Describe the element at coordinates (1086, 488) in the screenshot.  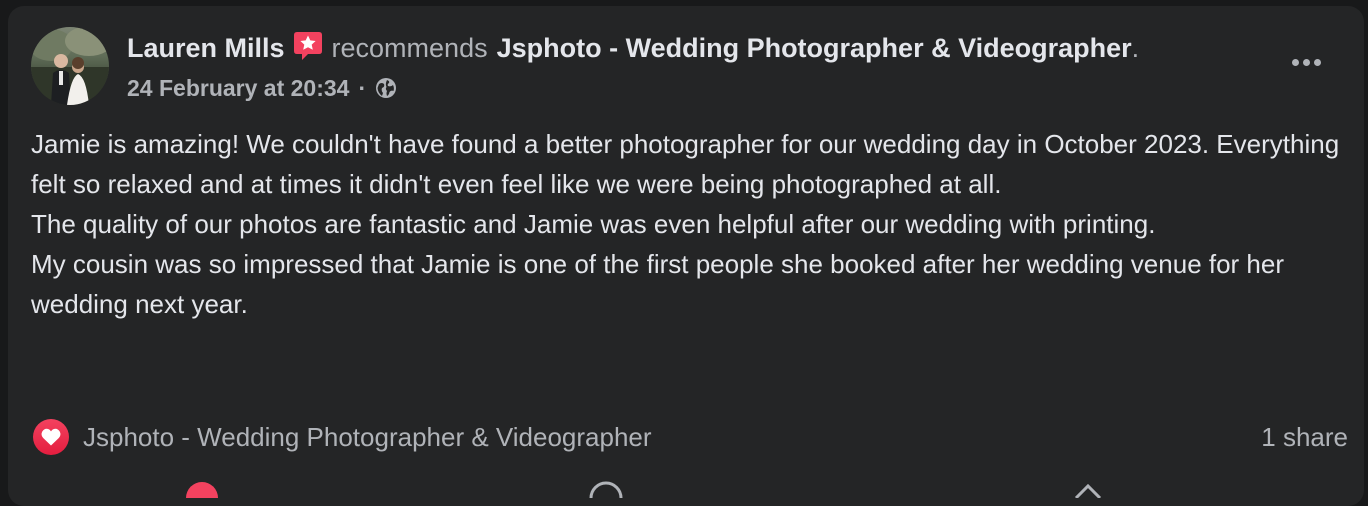
I see `share-action-icon` at that location.